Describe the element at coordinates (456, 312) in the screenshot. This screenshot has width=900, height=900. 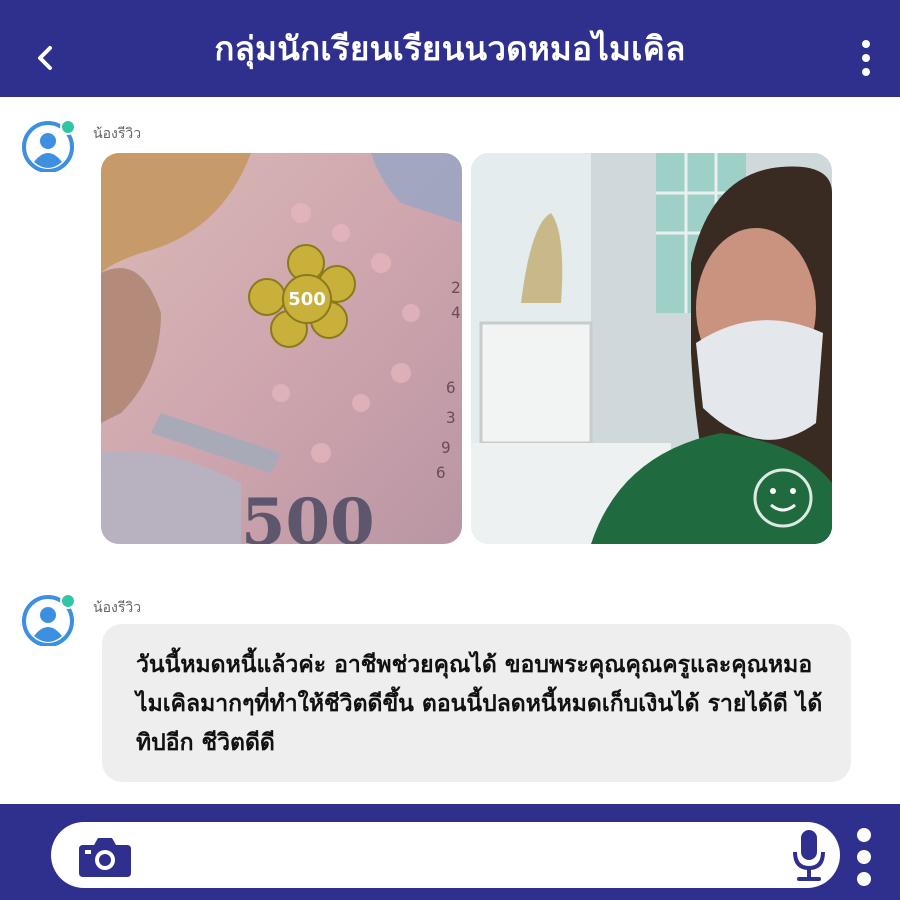
I see `svg-text: 4` at that location.